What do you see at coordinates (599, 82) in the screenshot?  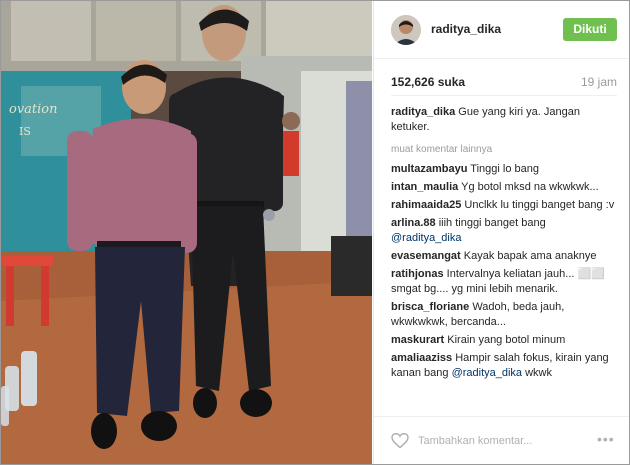 I see `post-timestamp: 19 jam` at bounding box center [599, 82].